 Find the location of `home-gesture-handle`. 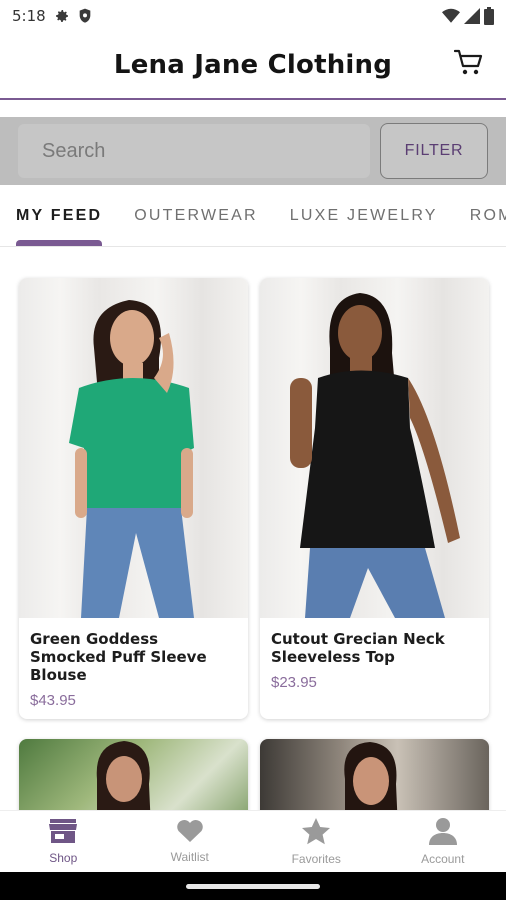

home-gesture-handle is located at coordinates (253, 886).